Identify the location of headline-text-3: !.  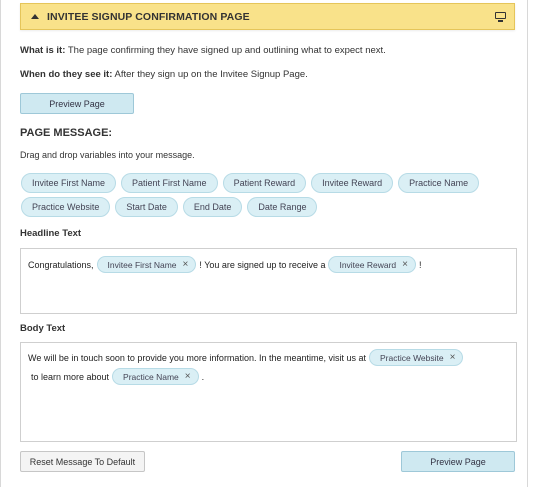
(420, 264).